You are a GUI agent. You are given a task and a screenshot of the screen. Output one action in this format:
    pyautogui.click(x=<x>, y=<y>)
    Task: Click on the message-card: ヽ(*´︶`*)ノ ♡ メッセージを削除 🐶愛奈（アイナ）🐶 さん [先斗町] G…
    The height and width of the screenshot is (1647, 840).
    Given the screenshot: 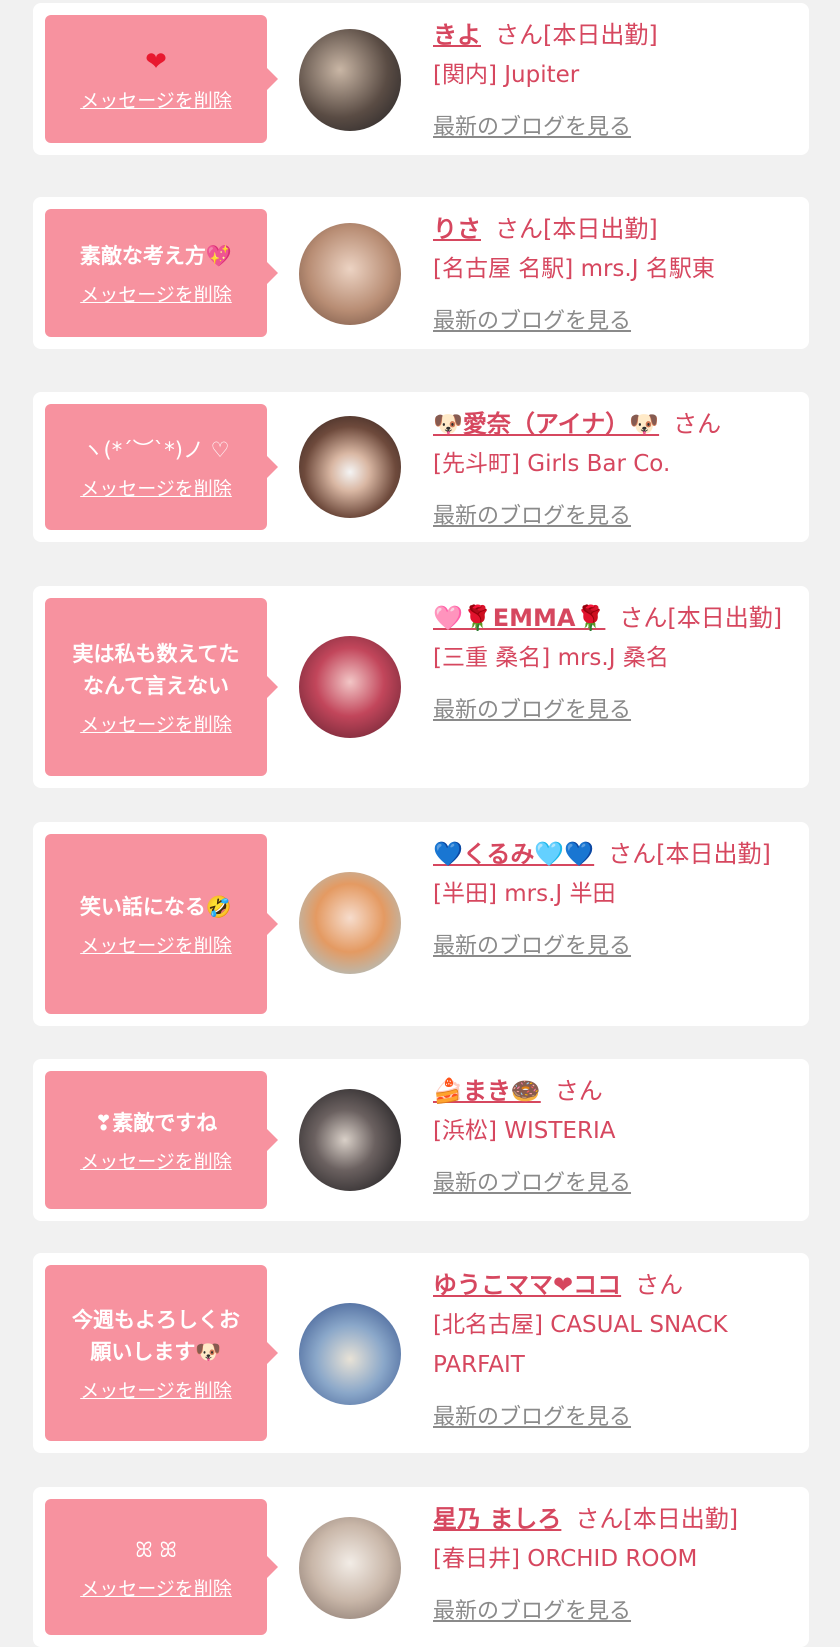 What is the action you would take?
    pyautogui.click(x=421, y=467)
    